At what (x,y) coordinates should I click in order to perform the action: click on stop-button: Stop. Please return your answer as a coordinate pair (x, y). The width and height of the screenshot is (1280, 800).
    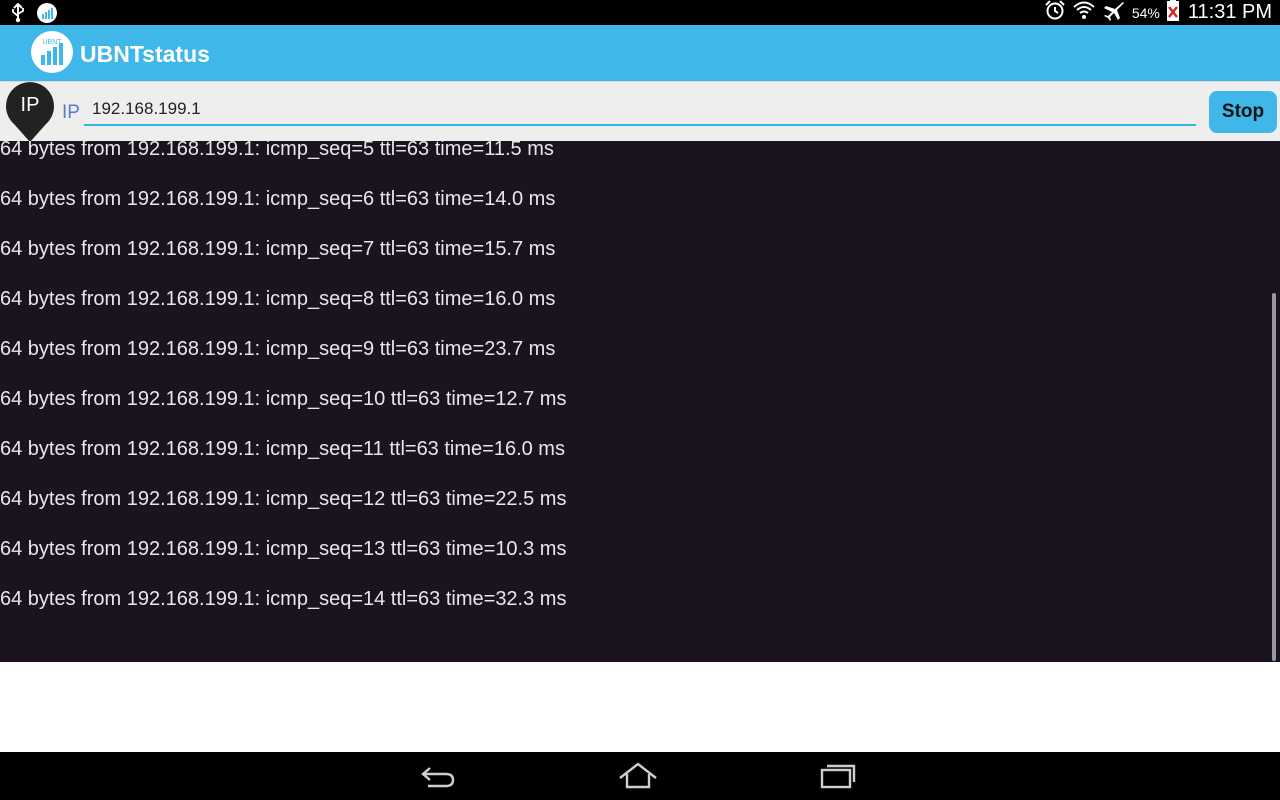
    Looking at the image, I should click on (1243, 112).